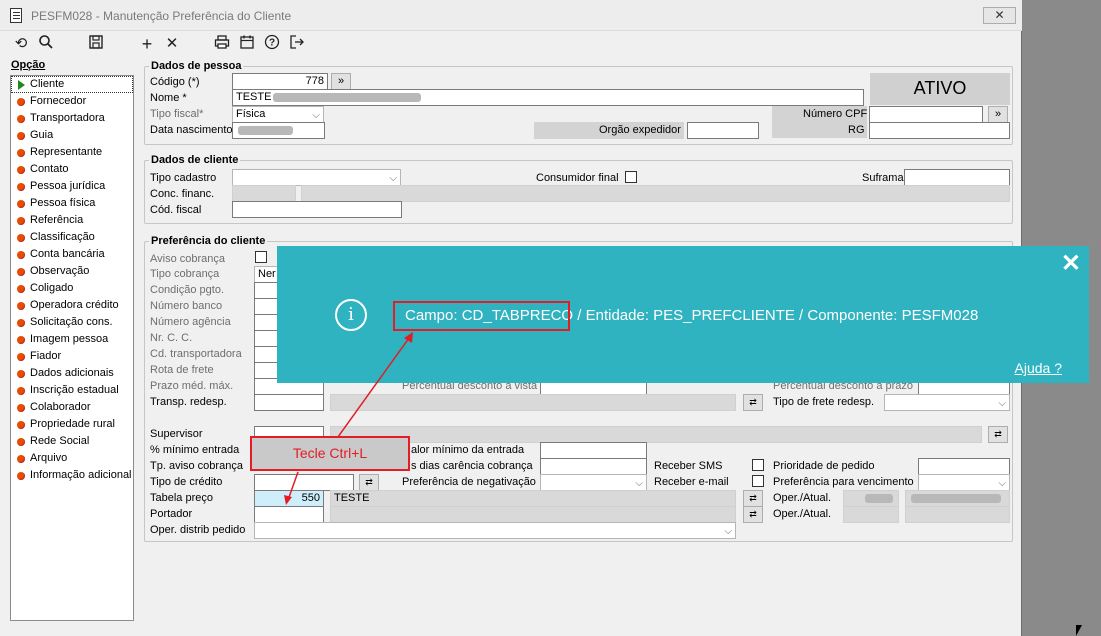 The height and width of the screenshot is (636, 1101). I want to click on annotation-arrows, so click(348, 418).